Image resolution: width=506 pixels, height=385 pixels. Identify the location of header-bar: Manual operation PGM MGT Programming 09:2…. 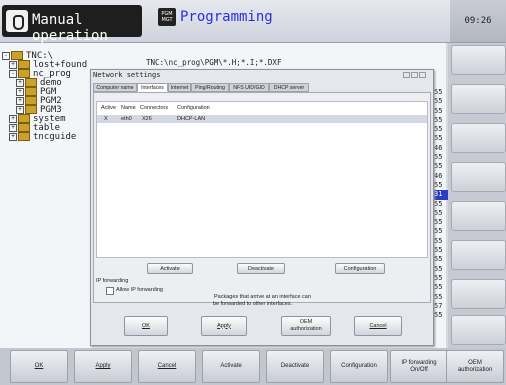
(253, 22).